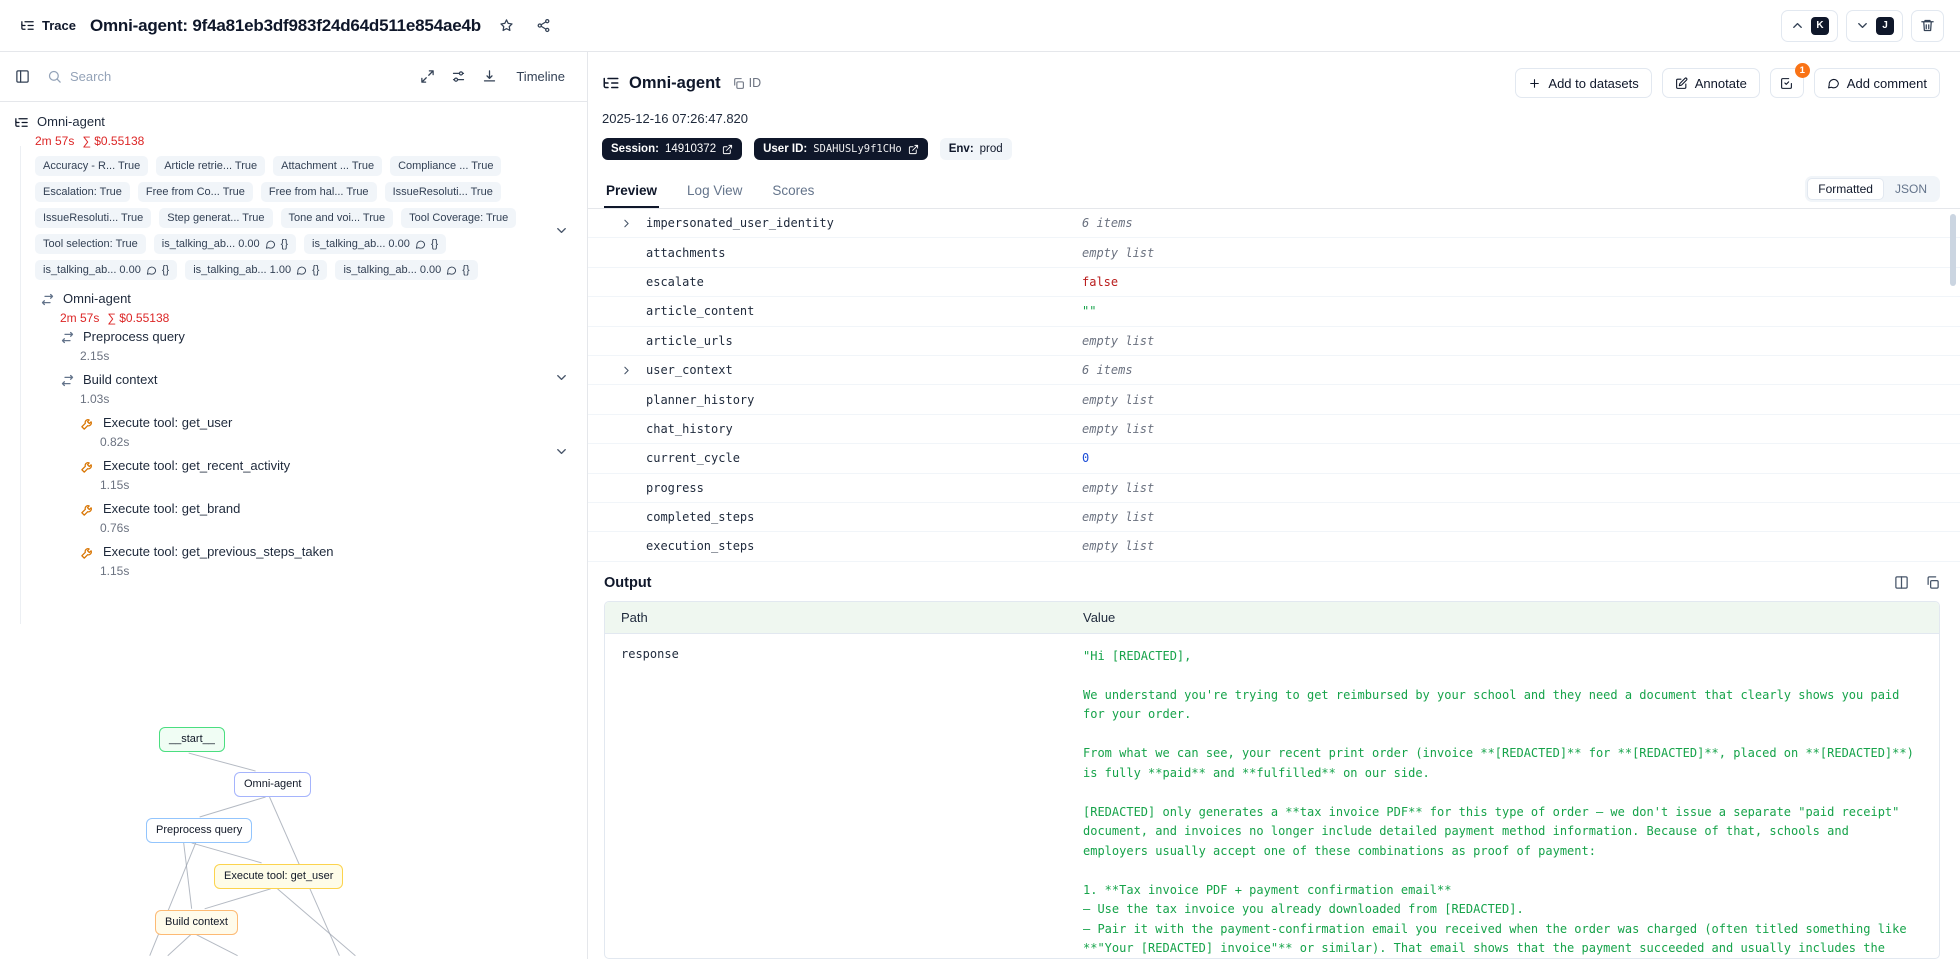  Describe the element at coordinates (1787, 83) in the screenshot. I see `check-square-icon` at that location.